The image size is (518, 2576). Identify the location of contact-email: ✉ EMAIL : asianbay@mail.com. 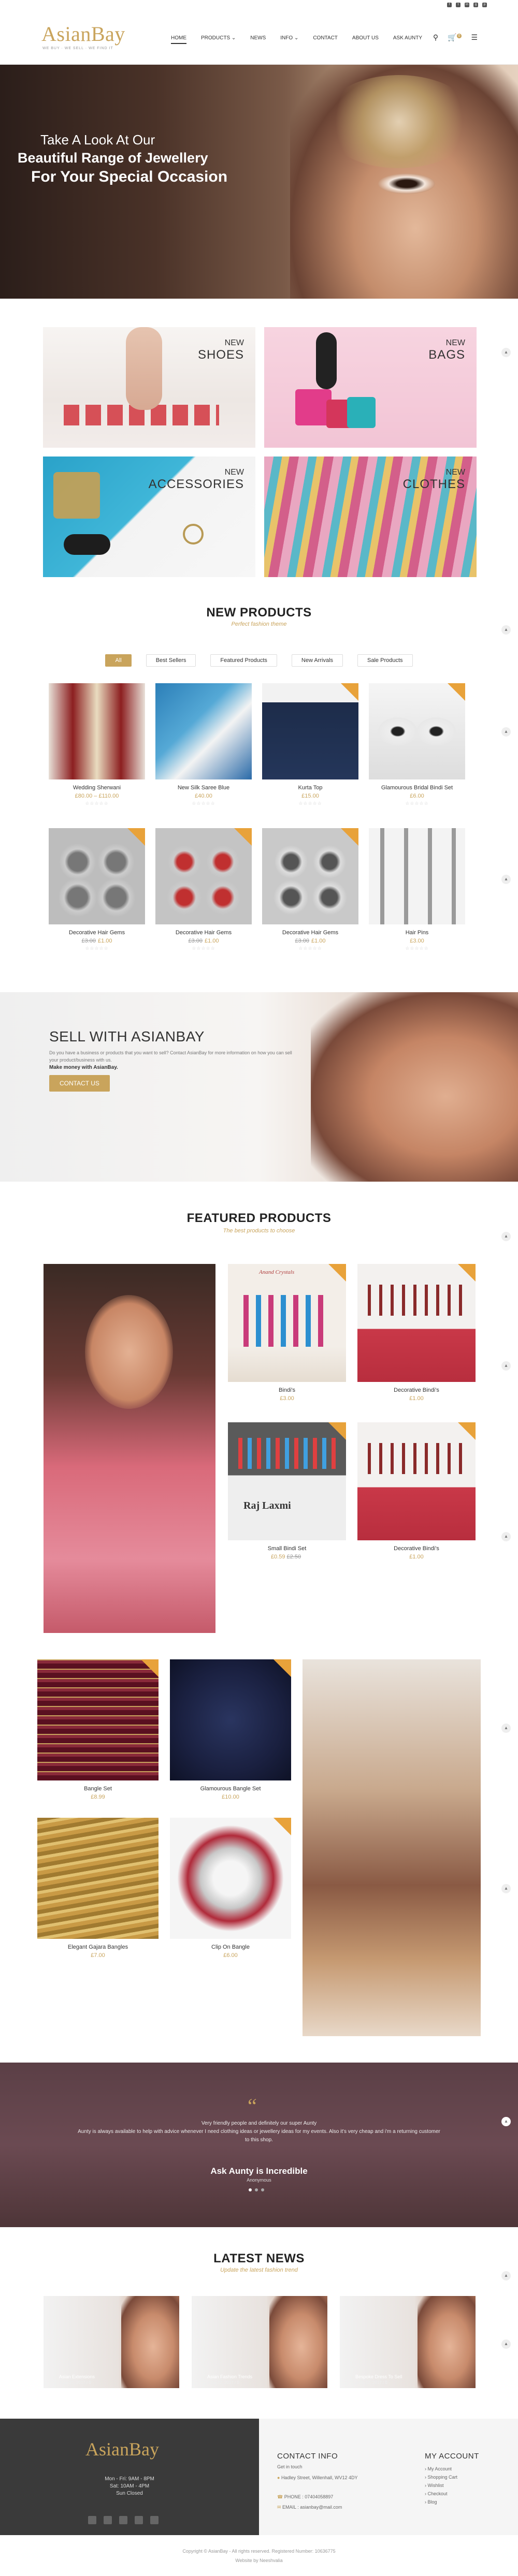
(309, 2508).